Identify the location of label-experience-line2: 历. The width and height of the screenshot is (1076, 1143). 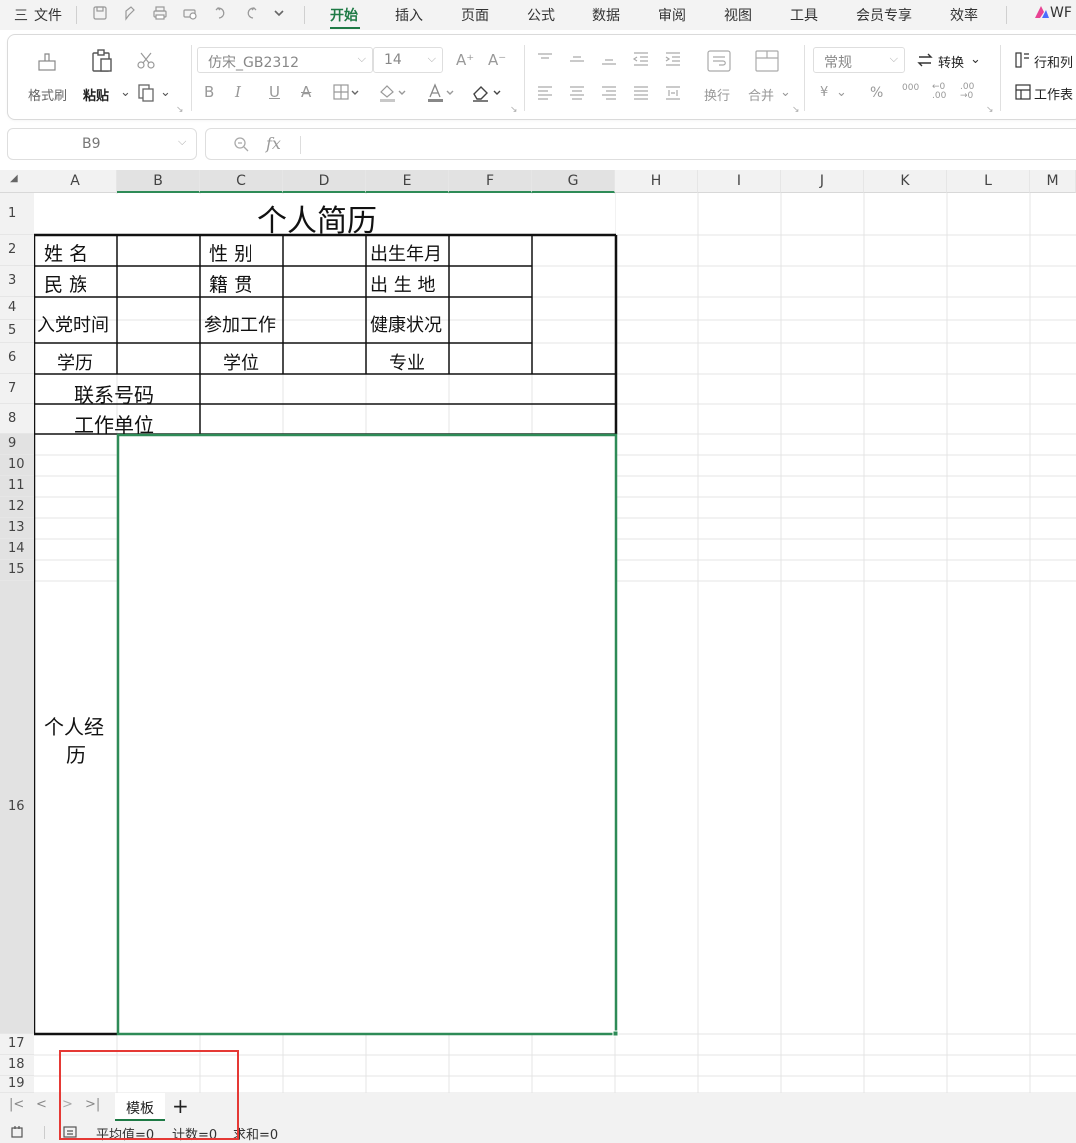
(76, 753).